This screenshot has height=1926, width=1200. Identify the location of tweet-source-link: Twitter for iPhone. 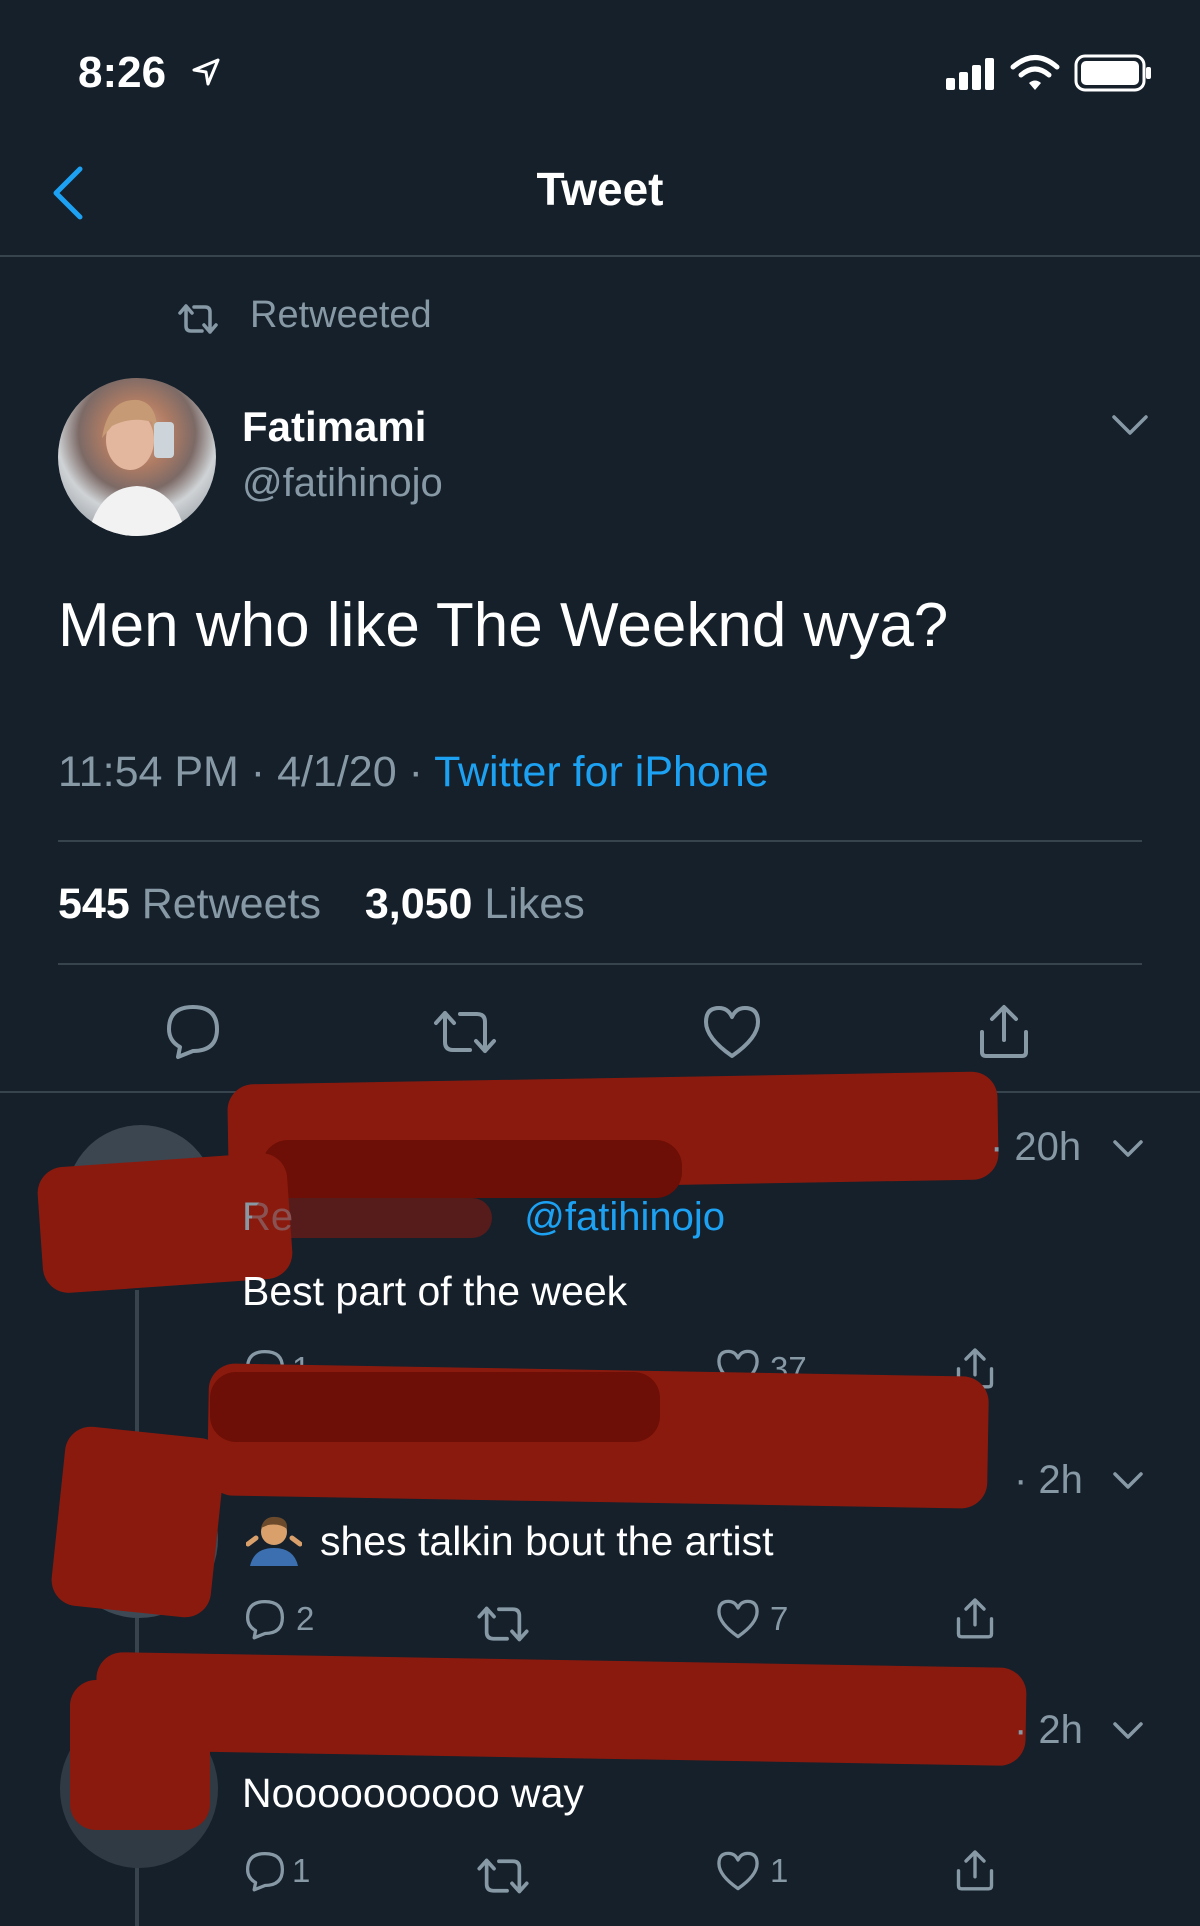
(601, 772).